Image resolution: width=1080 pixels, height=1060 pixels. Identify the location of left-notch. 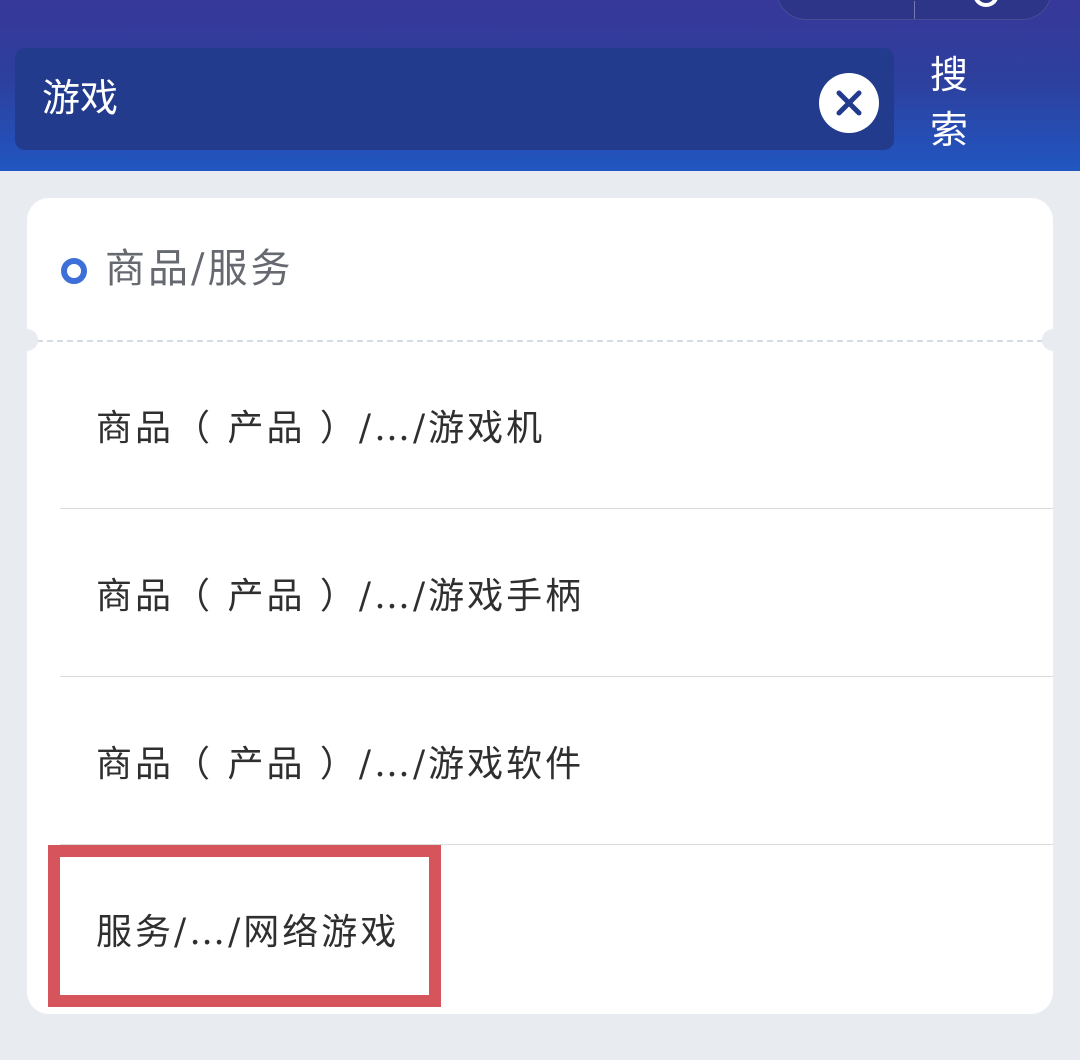
(27, 340).